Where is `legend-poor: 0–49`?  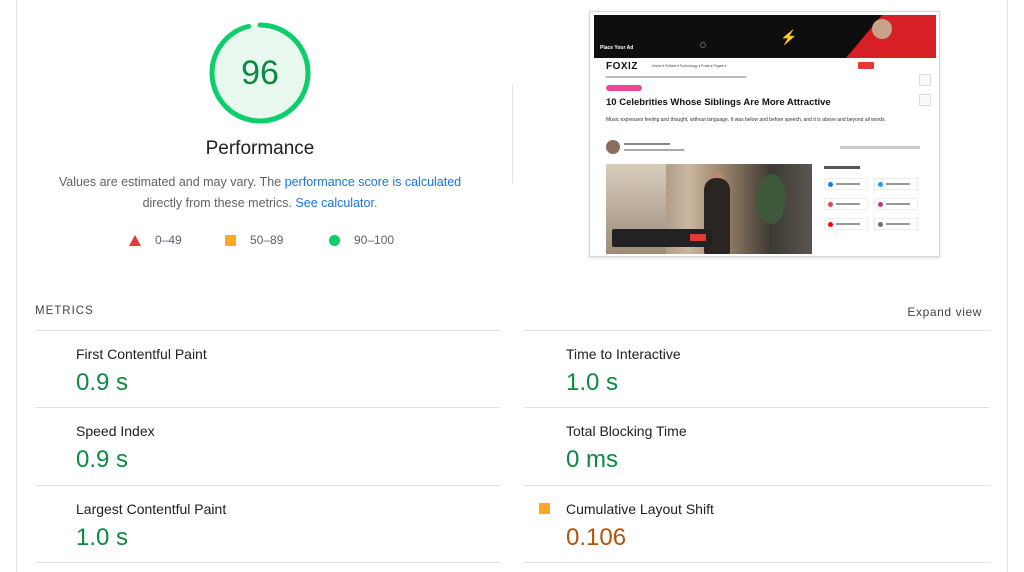 legend-poor: 0–49 is located at coordinates (155, 240).